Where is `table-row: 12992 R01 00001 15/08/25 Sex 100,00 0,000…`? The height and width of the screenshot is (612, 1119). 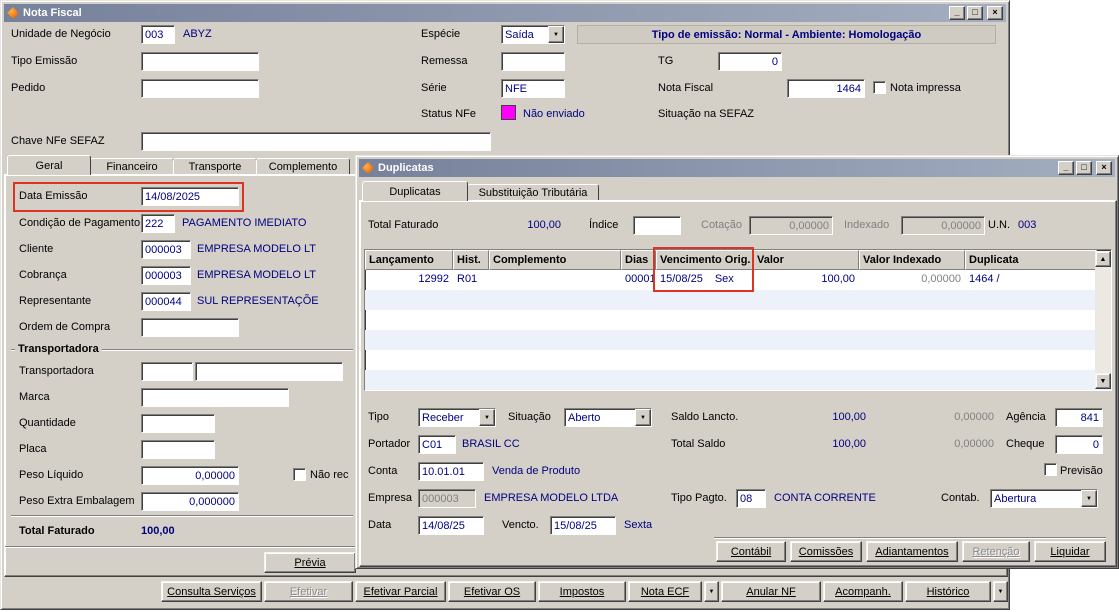
table-row: 12992 R01 00001 15/08/25 Sex 100,00 0,000… is located at coordinates (738, 280).